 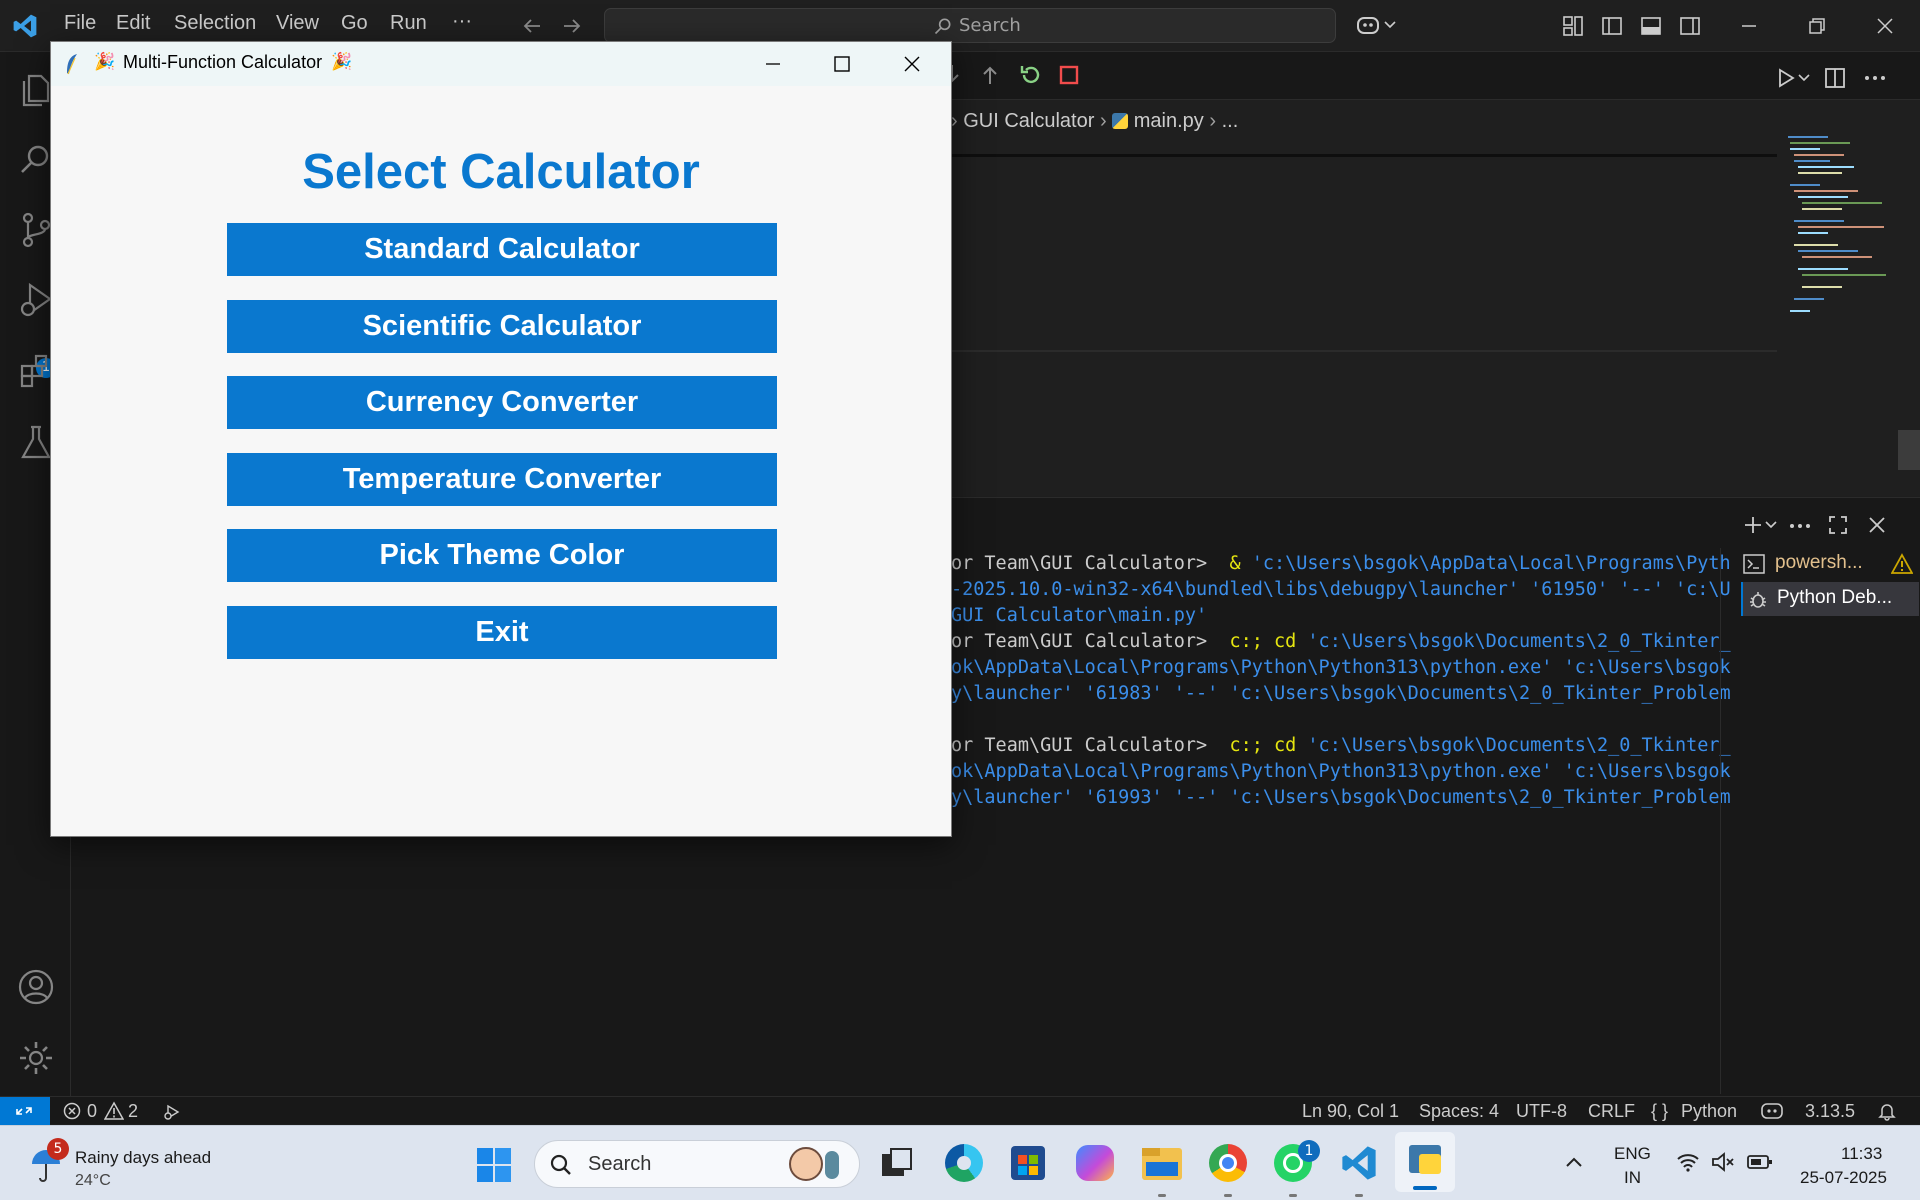 I want to click on temperature-converter-button: Temperature Converter, so click(x=502, y=479).